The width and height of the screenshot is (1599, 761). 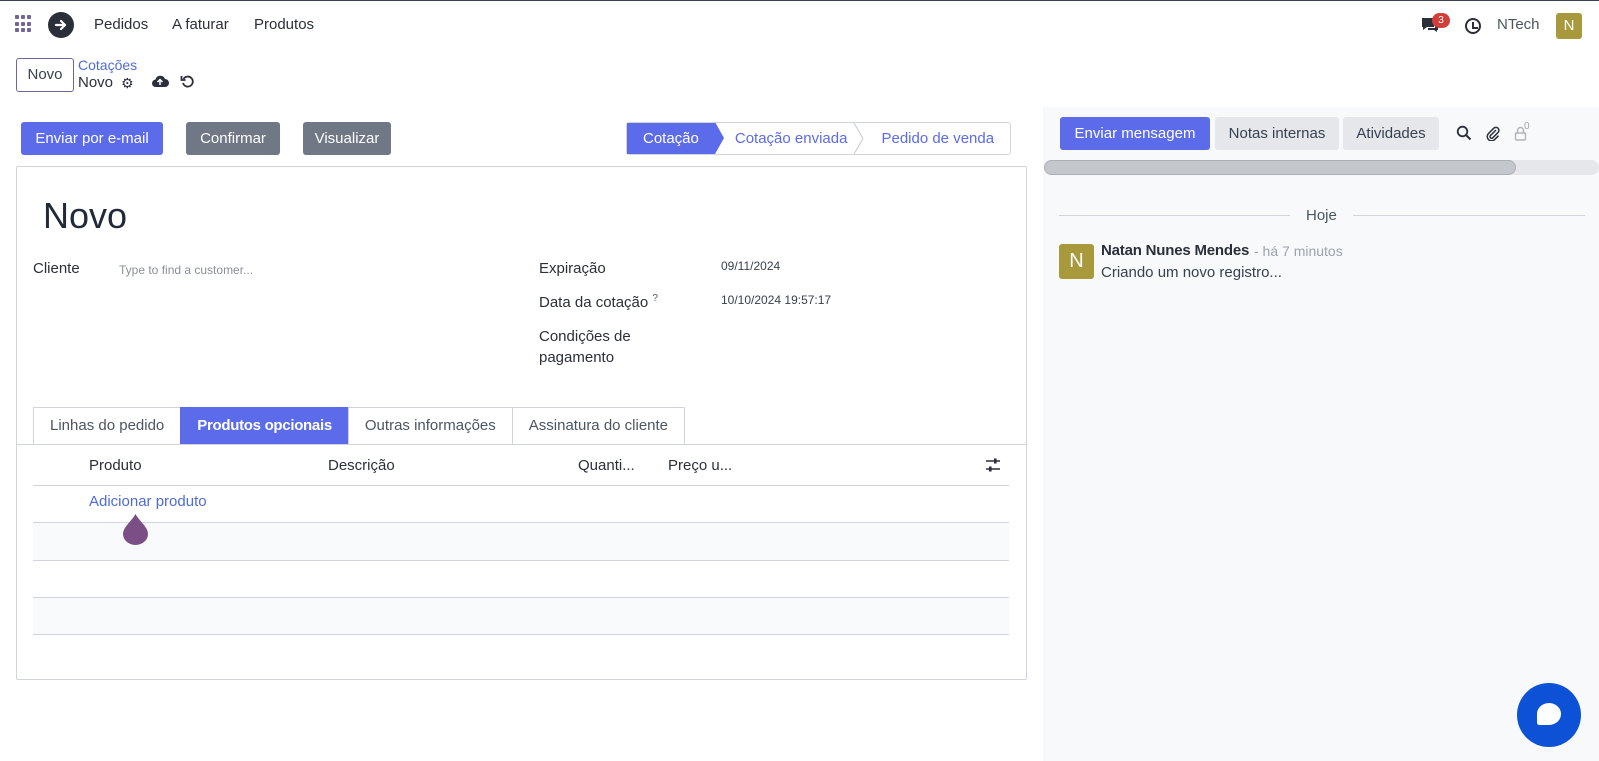 I want to click on quote-date-label: Data da cotação ?, so click(x=598, y=302).